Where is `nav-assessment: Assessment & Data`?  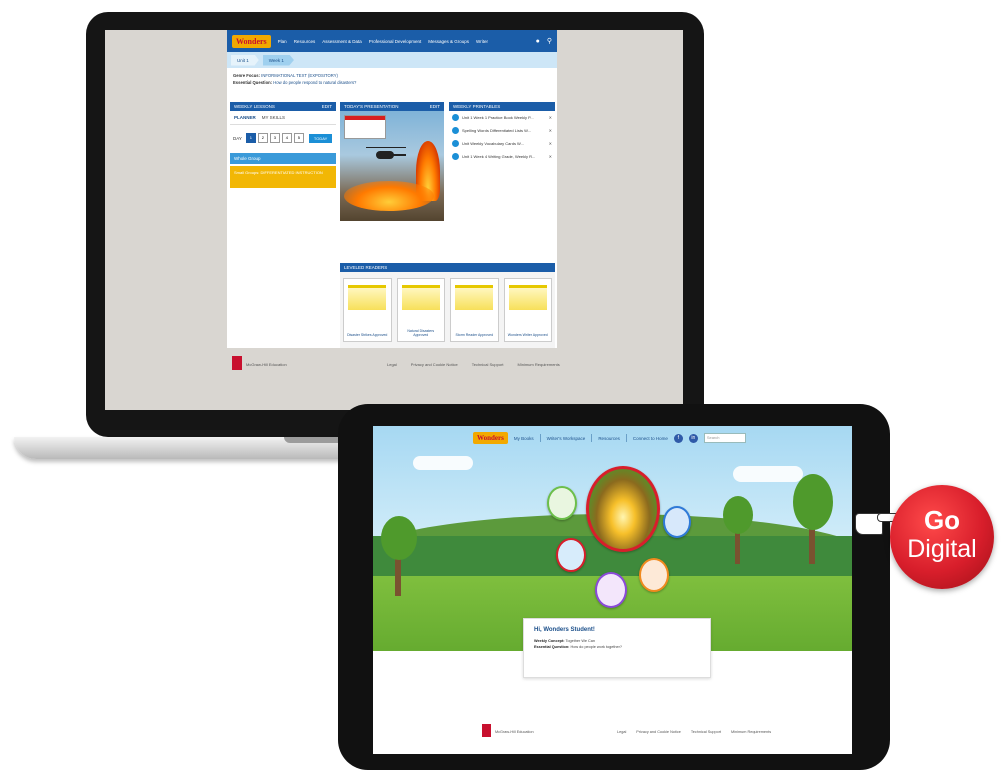 nav-assessment: Assessment & Data is located at coordinates (342, 41).